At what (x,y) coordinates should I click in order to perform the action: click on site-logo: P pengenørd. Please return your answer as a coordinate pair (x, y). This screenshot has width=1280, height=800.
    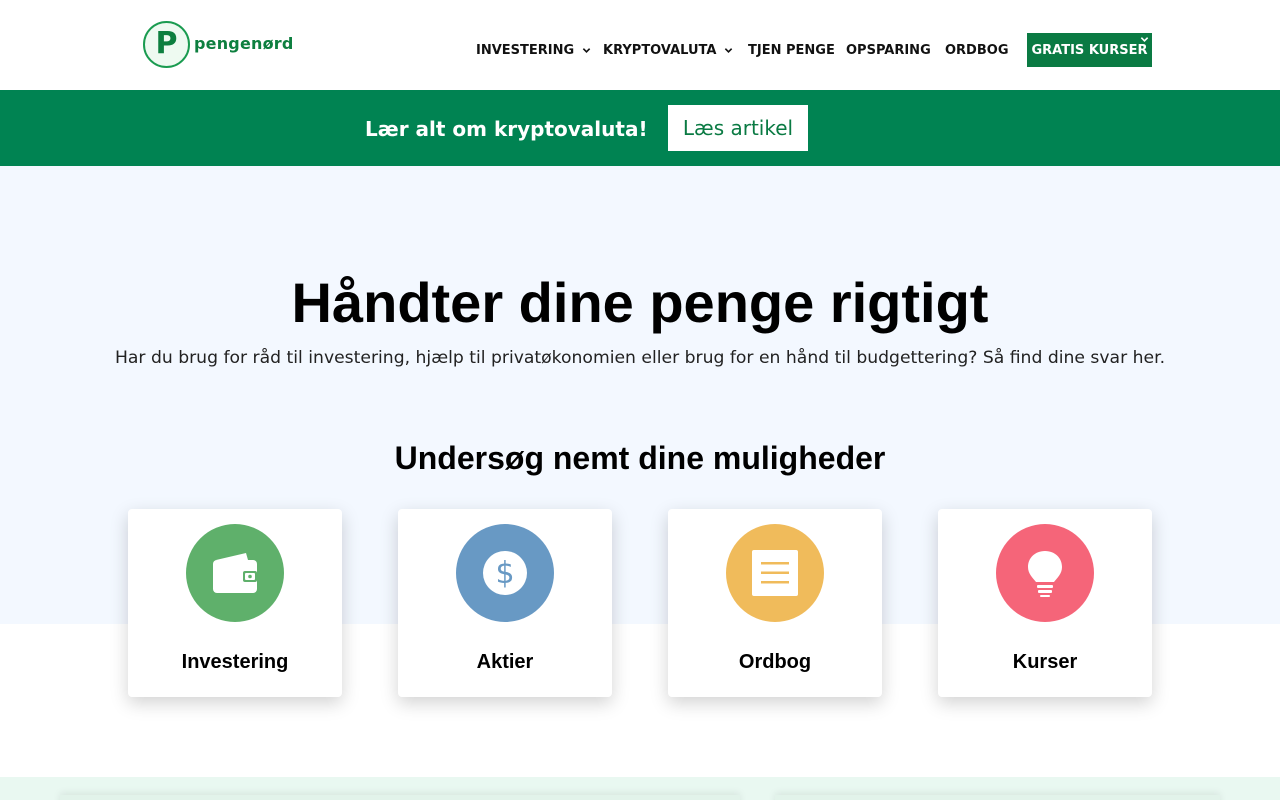
    Looking at the image, I should click on (218, 44).